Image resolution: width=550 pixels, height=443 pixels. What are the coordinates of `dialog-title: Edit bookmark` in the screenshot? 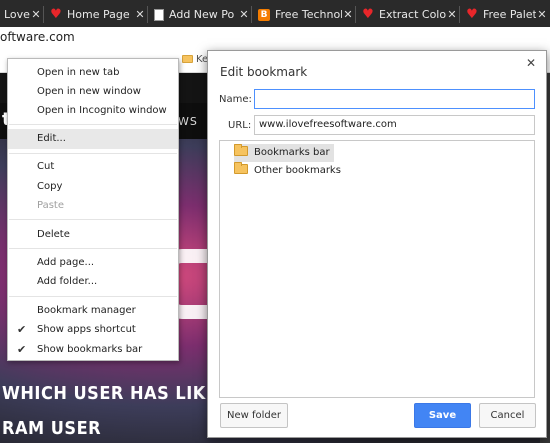 It's located at (264, 72).